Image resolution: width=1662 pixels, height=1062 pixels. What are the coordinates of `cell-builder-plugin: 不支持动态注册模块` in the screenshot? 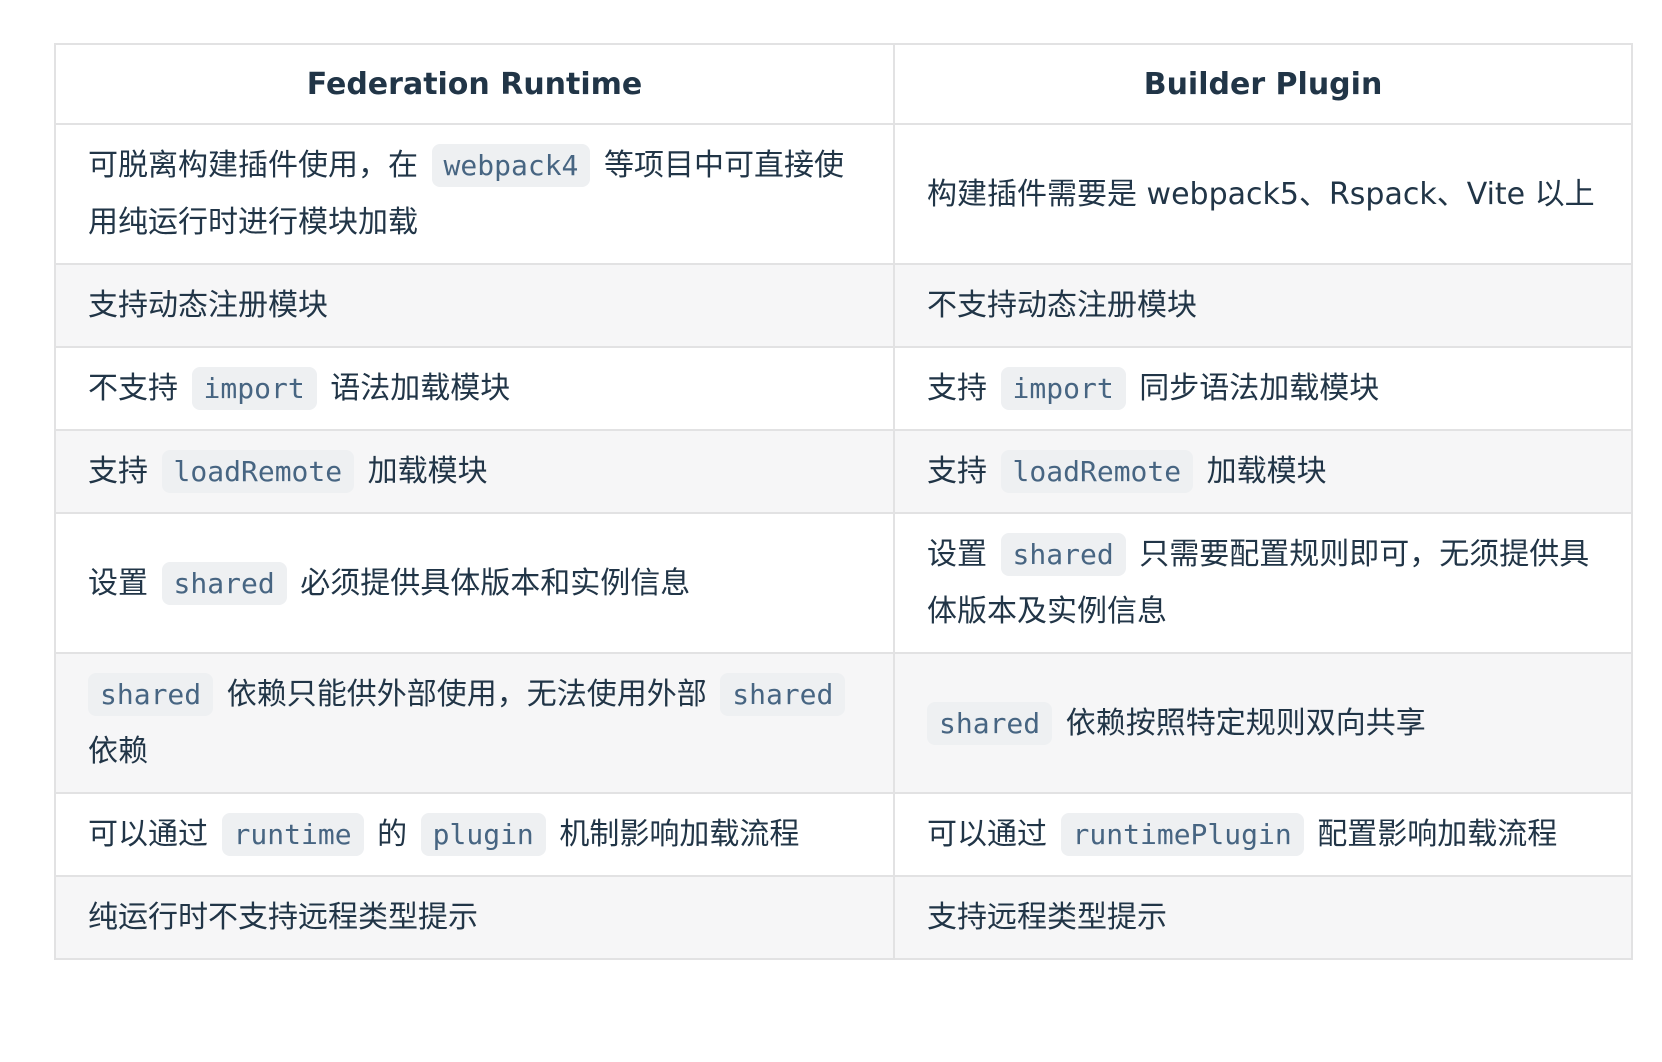 It's located at (1263, 305).